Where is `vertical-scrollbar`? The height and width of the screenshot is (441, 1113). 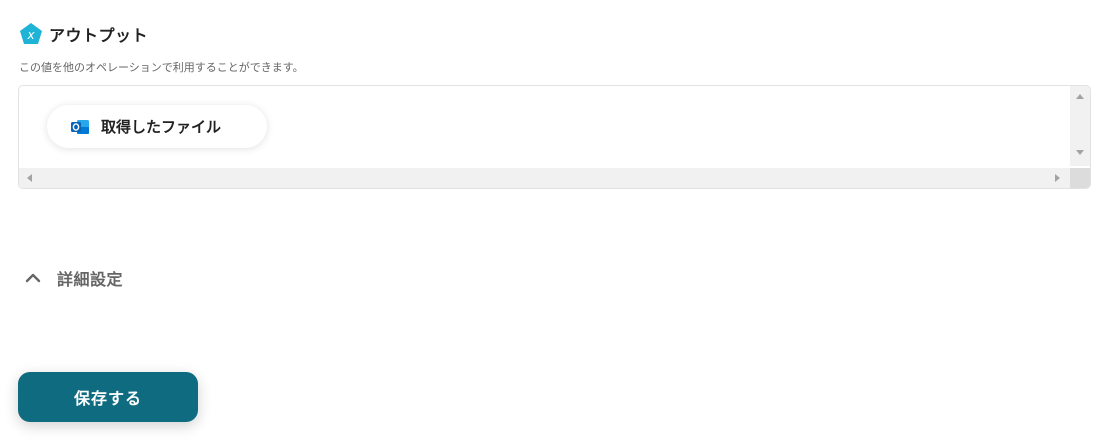
vertical-scrollbar is located at coordinates (1080, 126).